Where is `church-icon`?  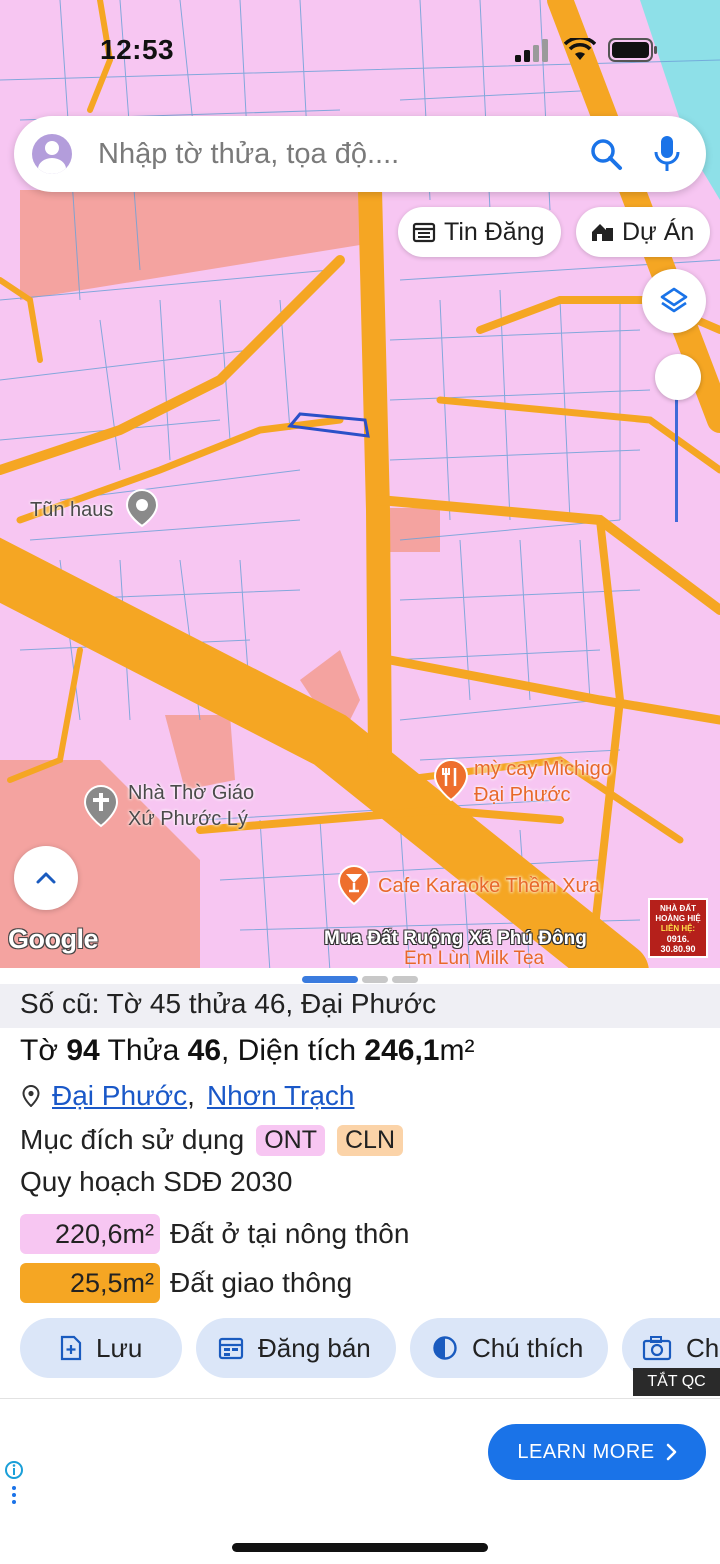 church-icon is located at coordinates (101, 806).